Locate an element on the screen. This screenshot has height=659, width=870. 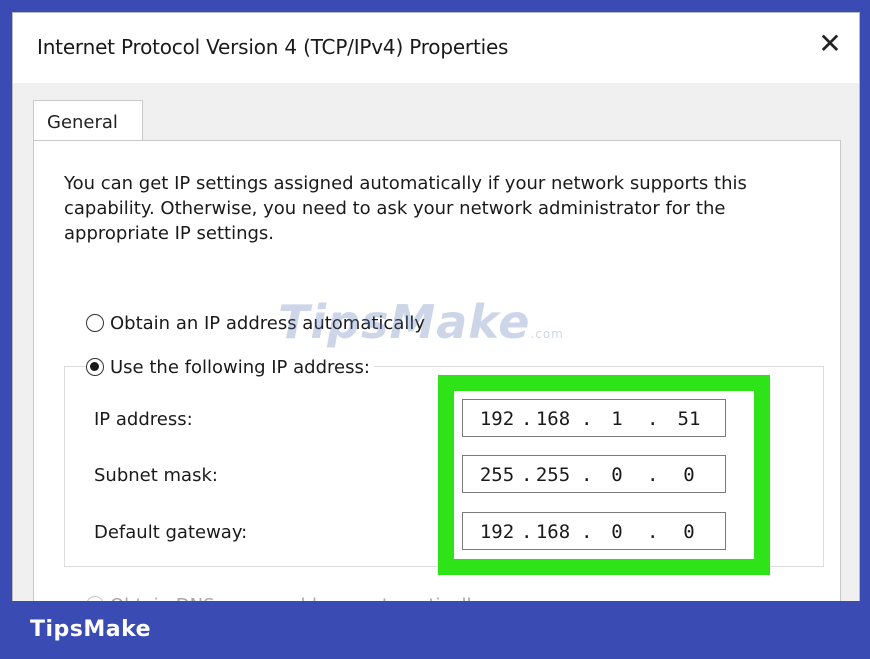
brand-footer: TipsMake is located at coordinates (435, 630).